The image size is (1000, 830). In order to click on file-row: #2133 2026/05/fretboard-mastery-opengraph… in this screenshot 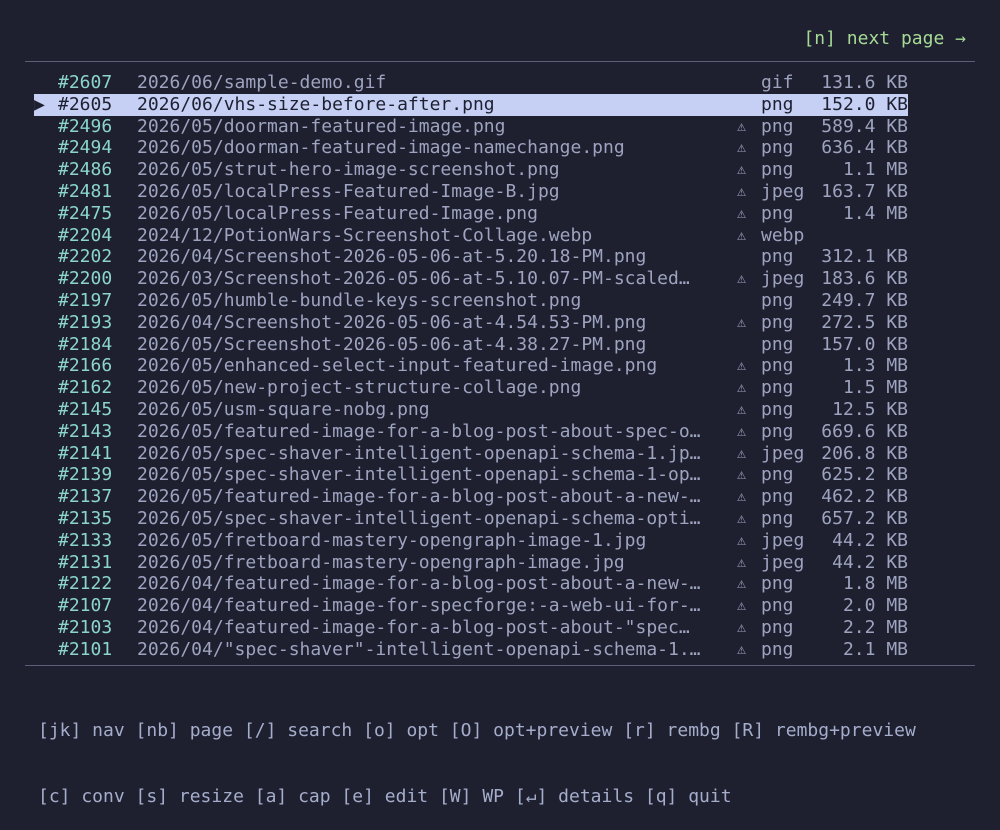, I will do `click(471, 541)`.